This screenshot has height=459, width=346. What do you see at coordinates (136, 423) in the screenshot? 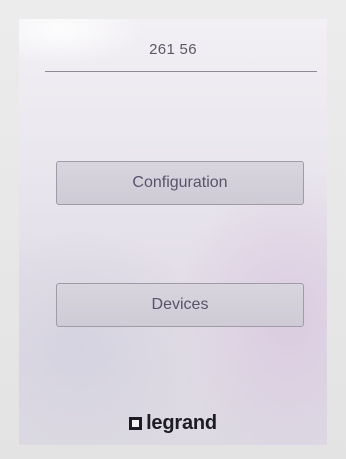
I see `logo-square-icon` at bounding box center [136, 423].